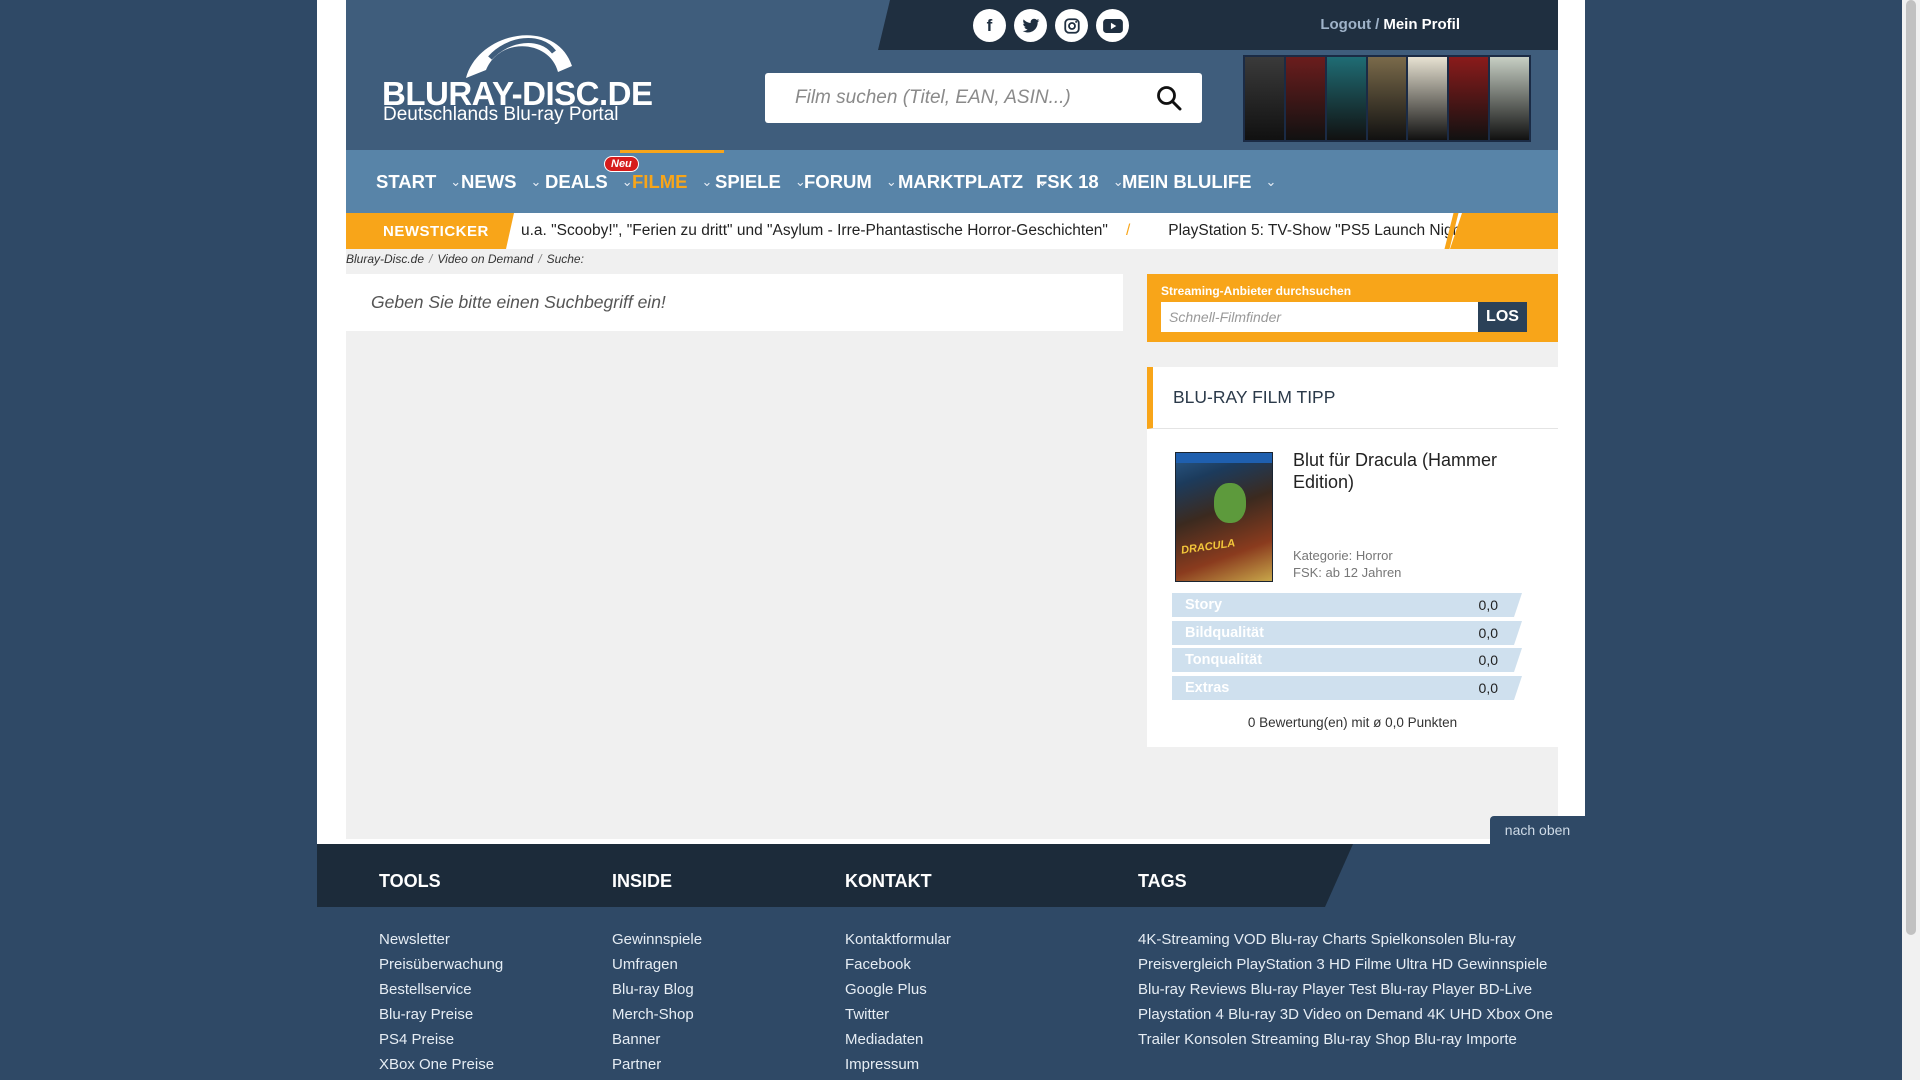 The width and height of the screenshot is (1920, 1080). Describe the element at coordinates (1454, 1014) in the screenshot. I see `tag-link: 4K UHD` at that location.